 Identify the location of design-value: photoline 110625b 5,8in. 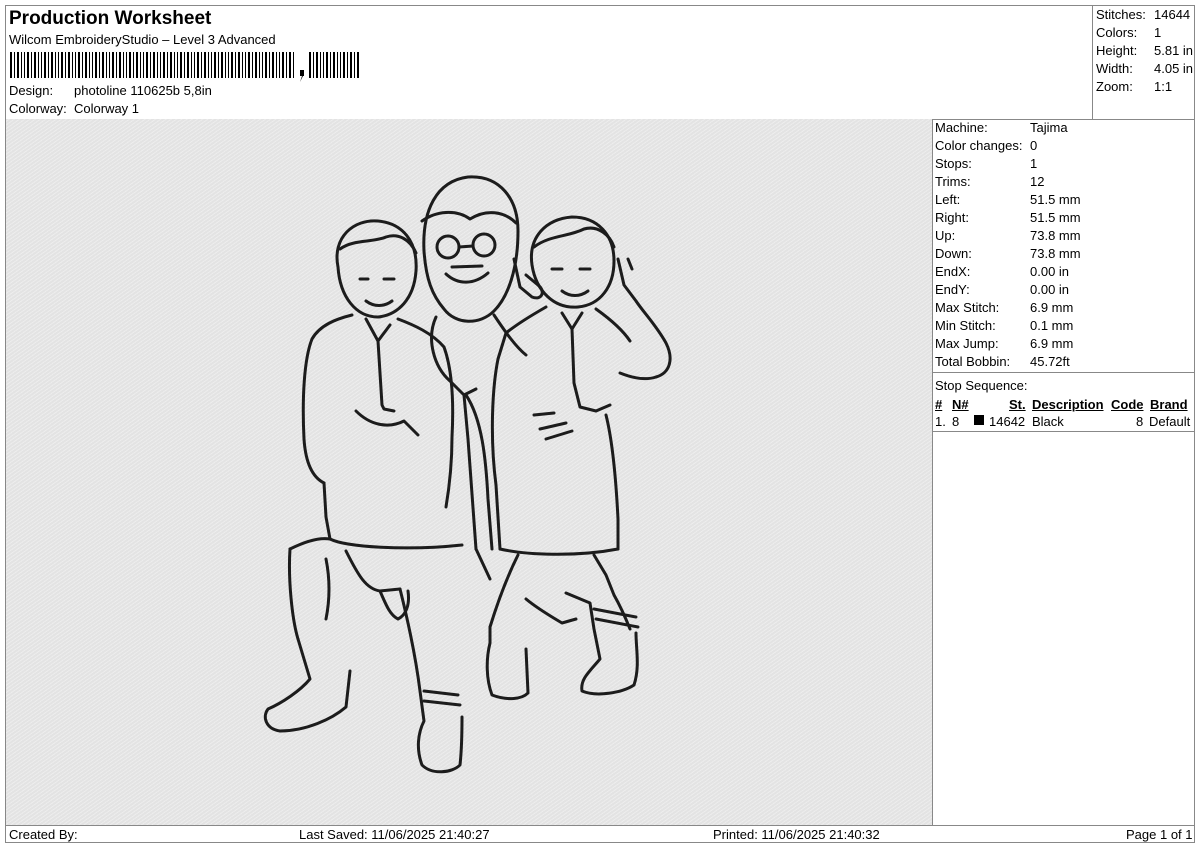
(143, 90).